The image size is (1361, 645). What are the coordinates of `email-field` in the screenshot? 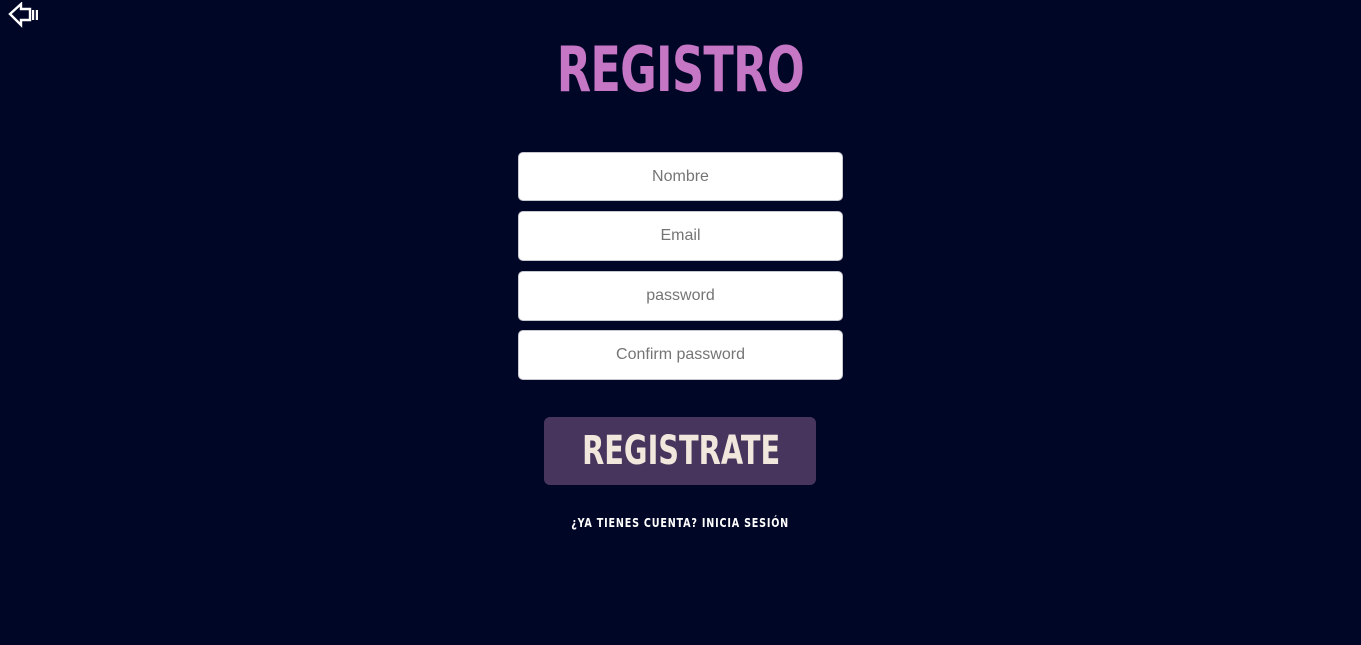 It's located at (680, 236).